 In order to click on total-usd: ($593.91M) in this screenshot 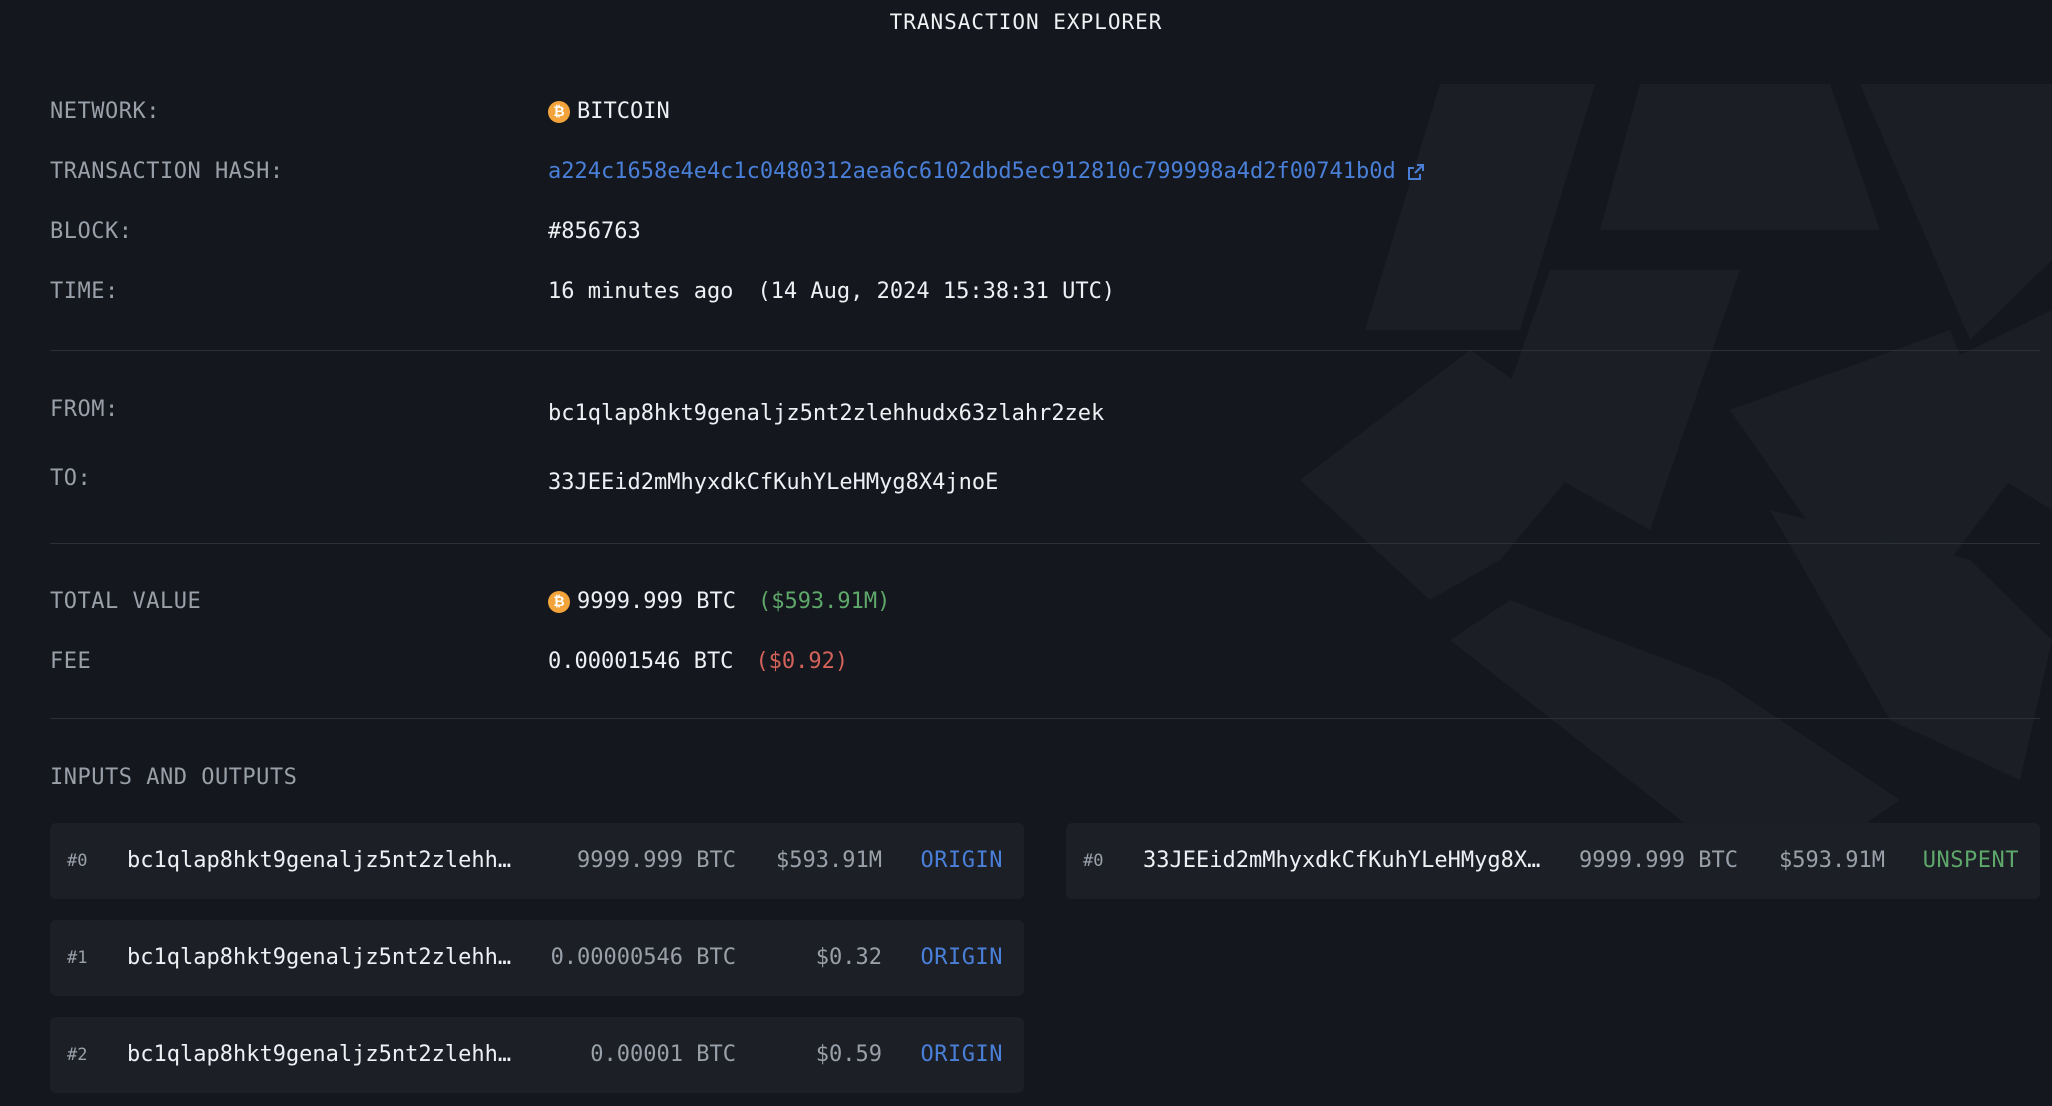, I will do `click(824, 601)`.